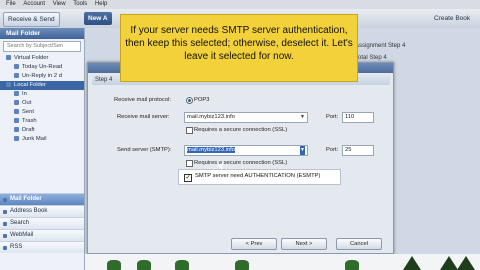 This screenshot has width=480, height=270. Describe the element at coordinates (5, 224) in the screenshot. I see `search-icon` at that location.